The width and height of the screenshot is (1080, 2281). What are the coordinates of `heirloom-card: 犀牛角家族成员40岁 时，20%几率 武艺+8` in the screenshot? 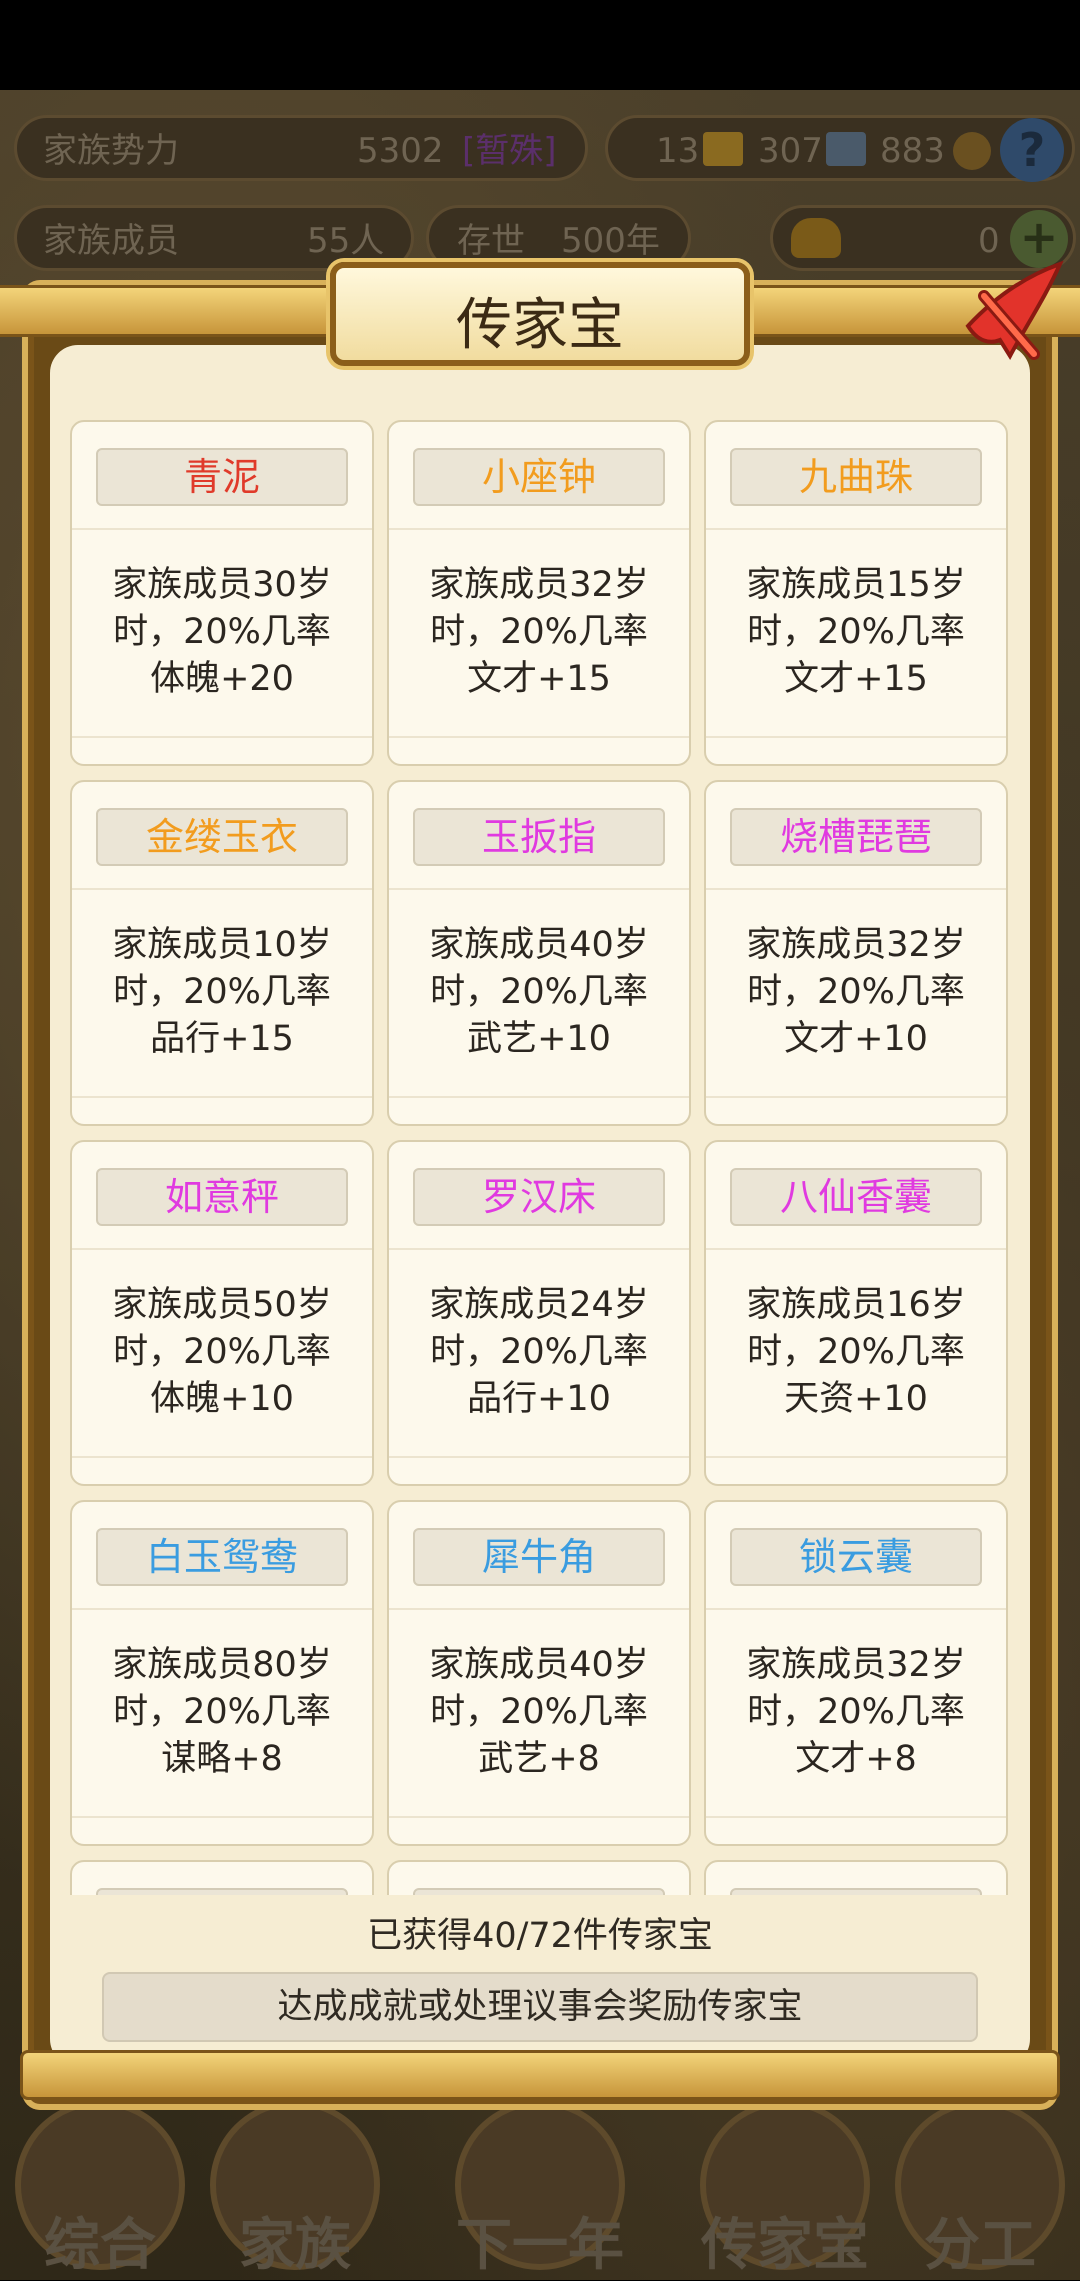 It's located at (539, 1673).